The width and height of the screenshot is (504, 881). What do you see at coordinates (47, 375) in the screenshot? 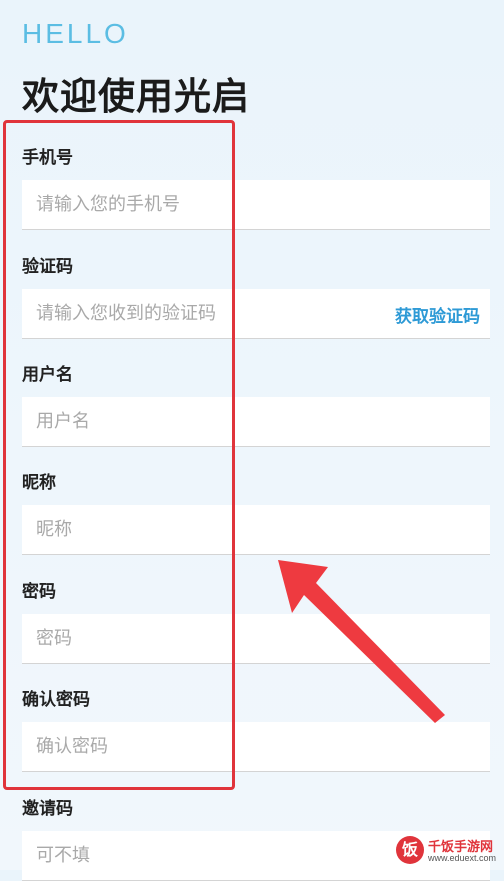
I see `username-label: 用户名` at bounding box center [47, 375].